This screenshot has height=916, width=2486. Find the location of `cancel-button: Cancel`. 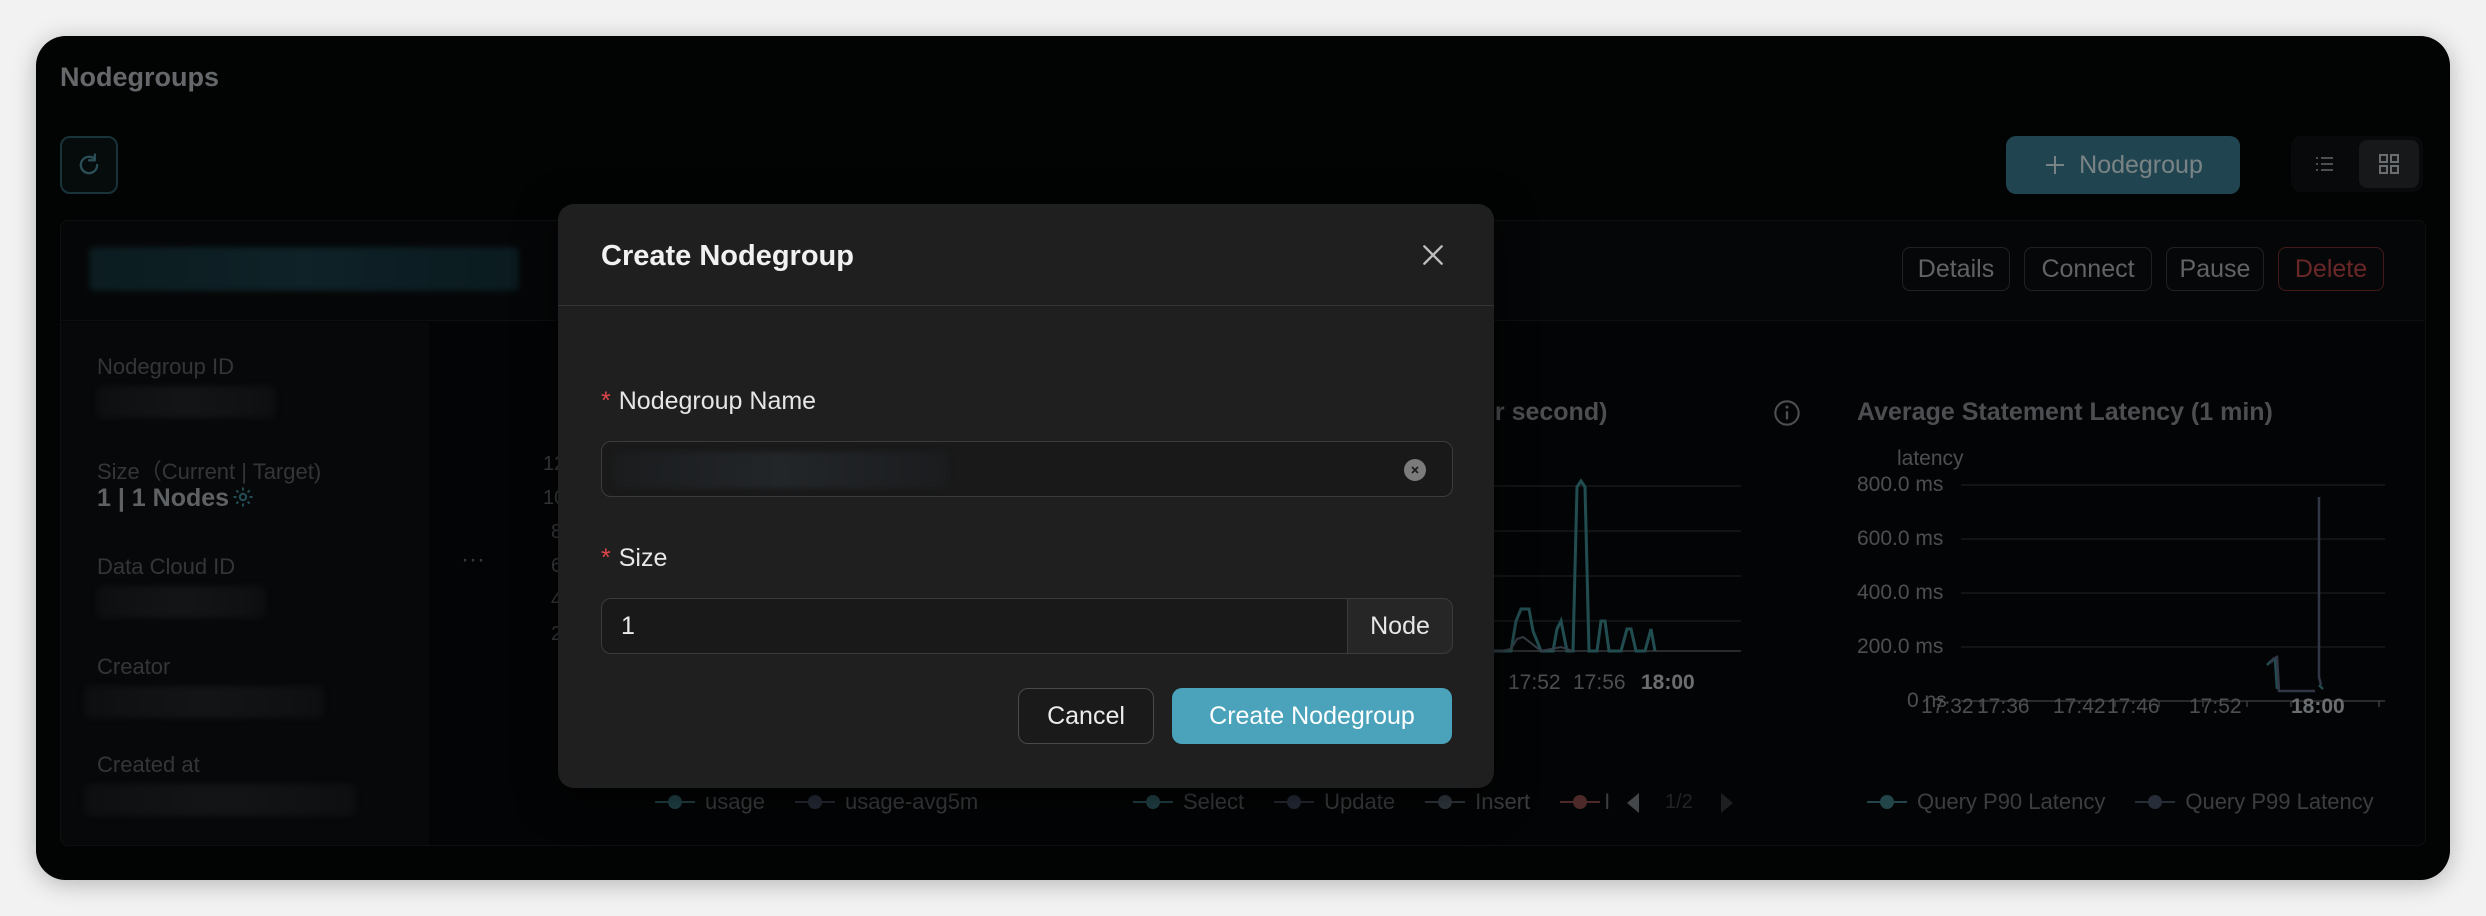

cancel-button: Cancel is located at coordinates (1086, 716).